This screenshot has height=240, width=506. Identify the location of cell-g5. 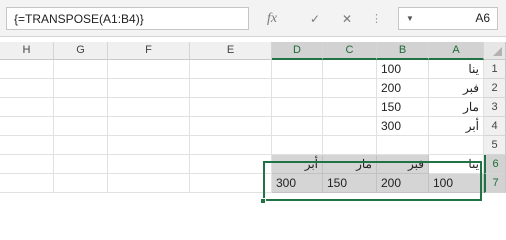
(81, 145).